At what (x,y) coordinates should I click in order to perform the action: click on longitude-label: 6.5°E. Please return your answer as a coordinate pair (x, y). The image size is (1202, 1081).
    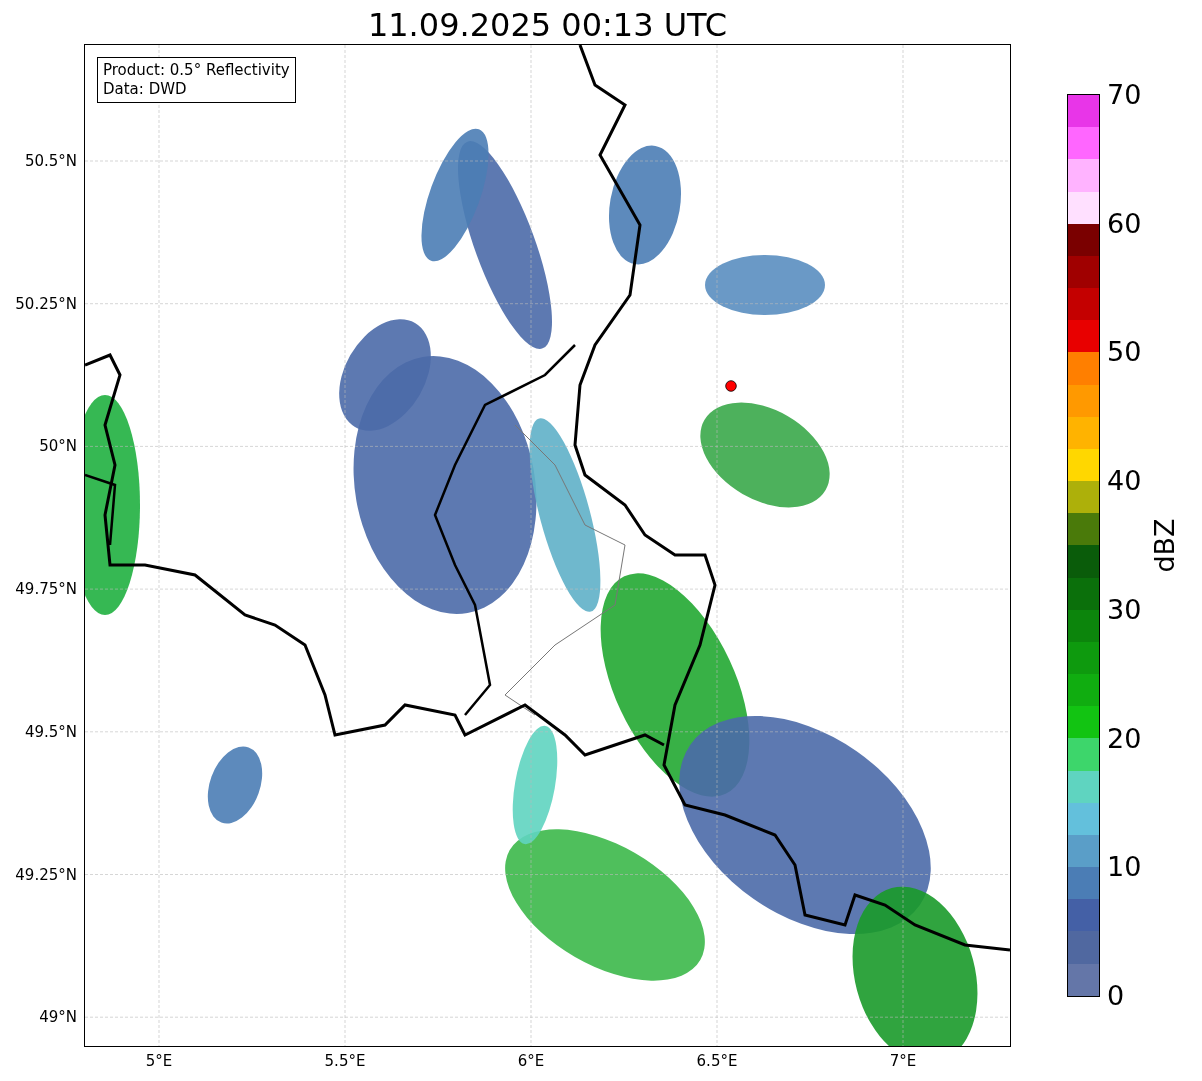
    Looking at the image, I should click on (717, 1061).